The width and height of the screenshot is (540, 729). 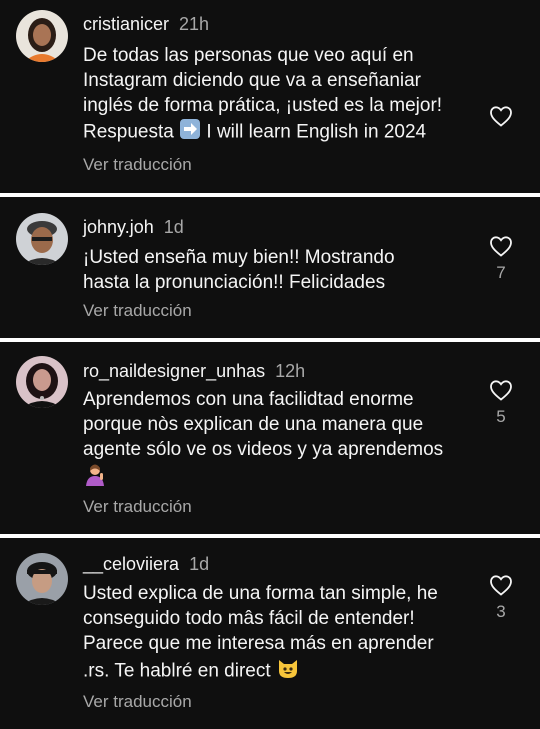 I want to click on like-count: 3, so click(x=501, y=611).